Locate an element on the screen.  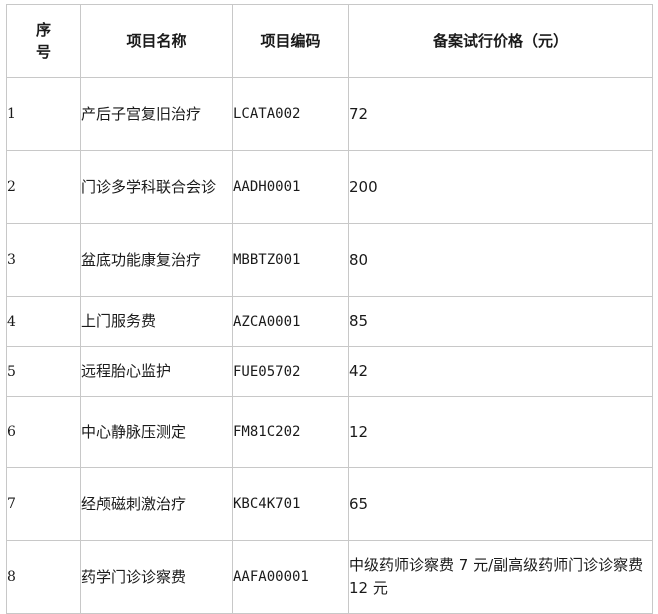
cell-seq: 6 is located at coordinates (43, 432).